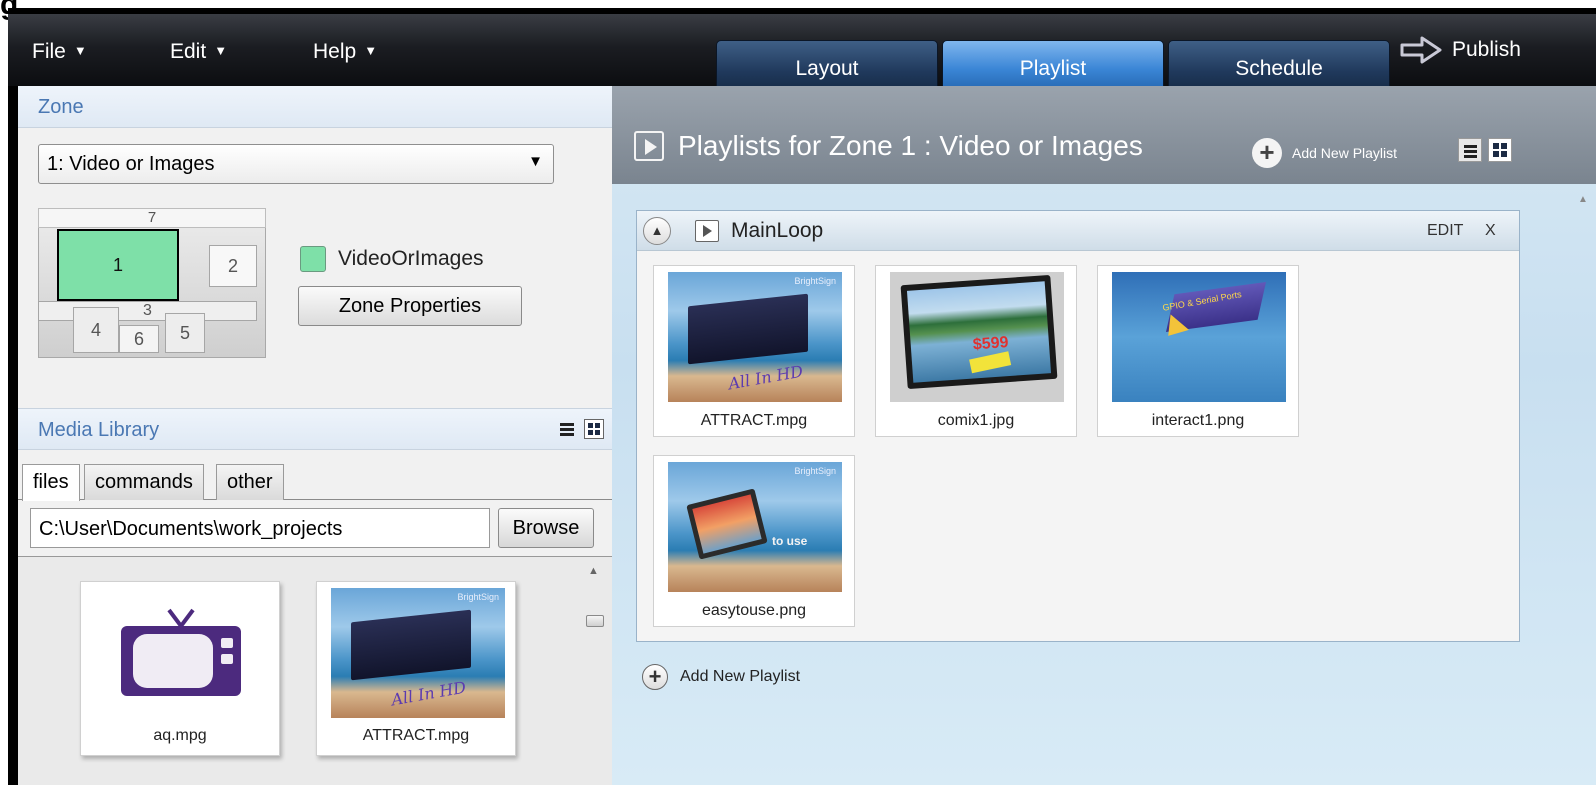 The image size is (1596, 785). I want to click on publish-label: Publish, so click(1486, 49).